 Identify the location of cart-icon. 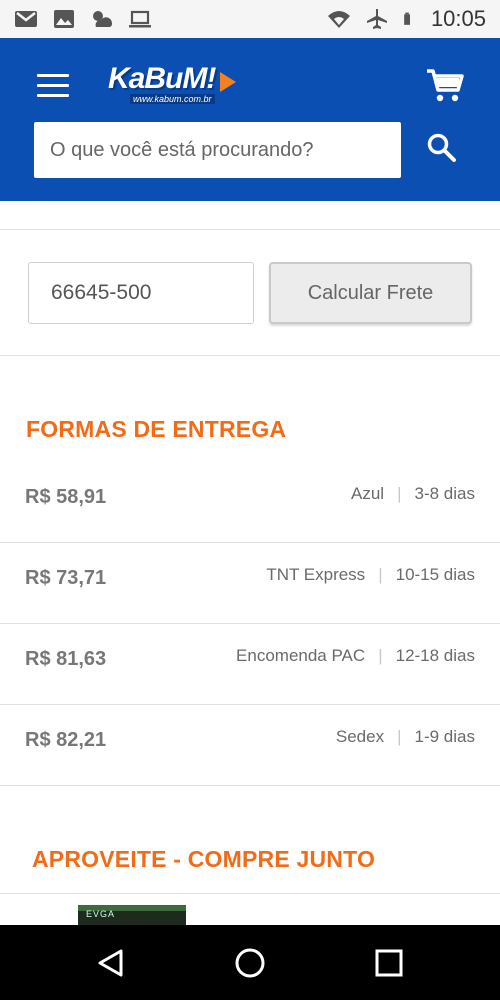
(445, 86).